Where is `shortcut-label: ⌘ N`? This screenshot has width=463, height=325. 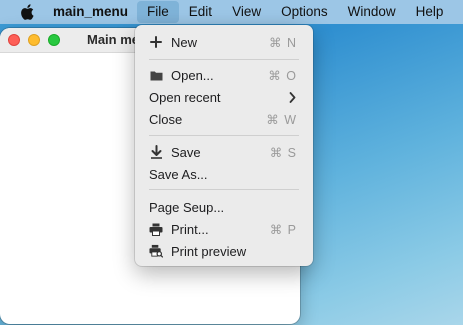 shortcut-label: ⌘ N is located at coordinates (283, 42).